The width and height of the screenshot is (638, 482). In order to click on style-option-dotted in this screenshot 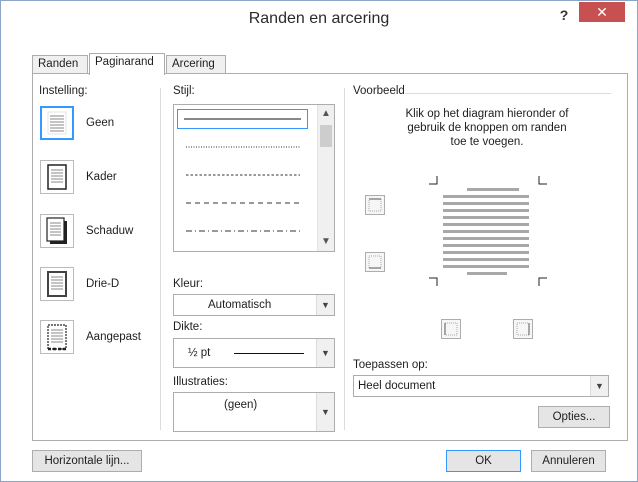, I will do `click(243, 147)`.